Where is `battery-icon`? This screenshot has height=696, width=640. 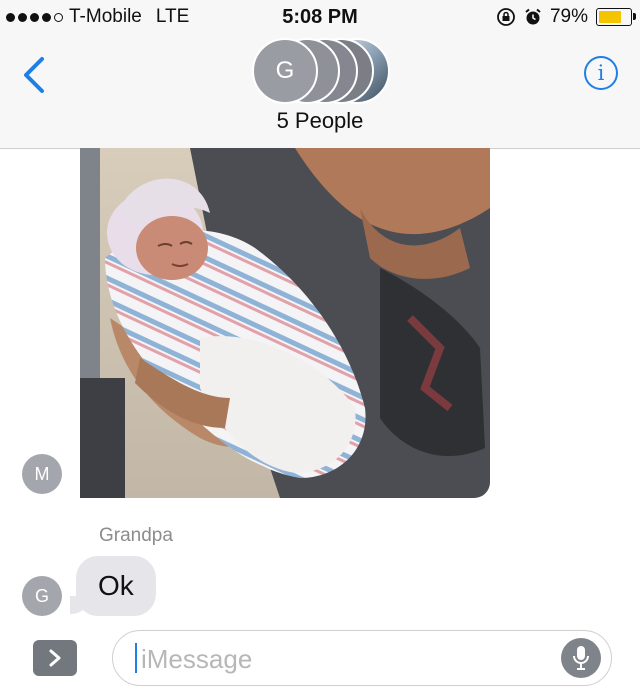 battery-icon is located at coordinates (616, 17).